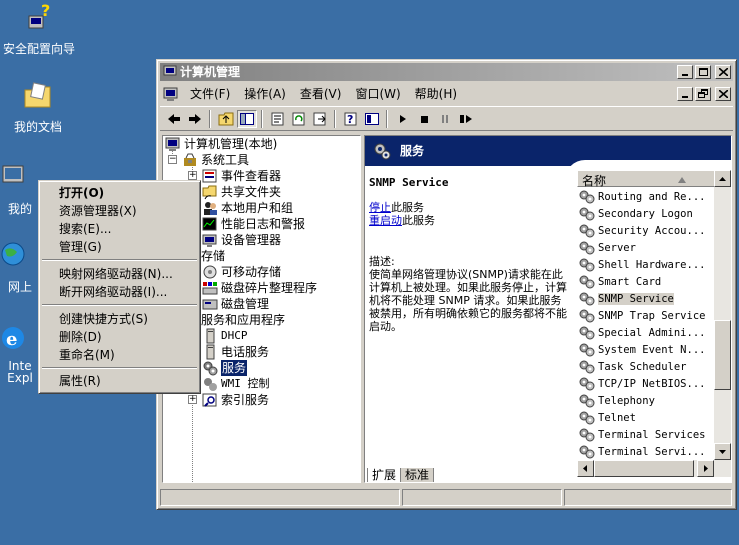 The image size is (739, 545). What do you see at coordinates (585, 468) in the screenshot?
I see `scroll-left-button` at bounding box center [585, 468].